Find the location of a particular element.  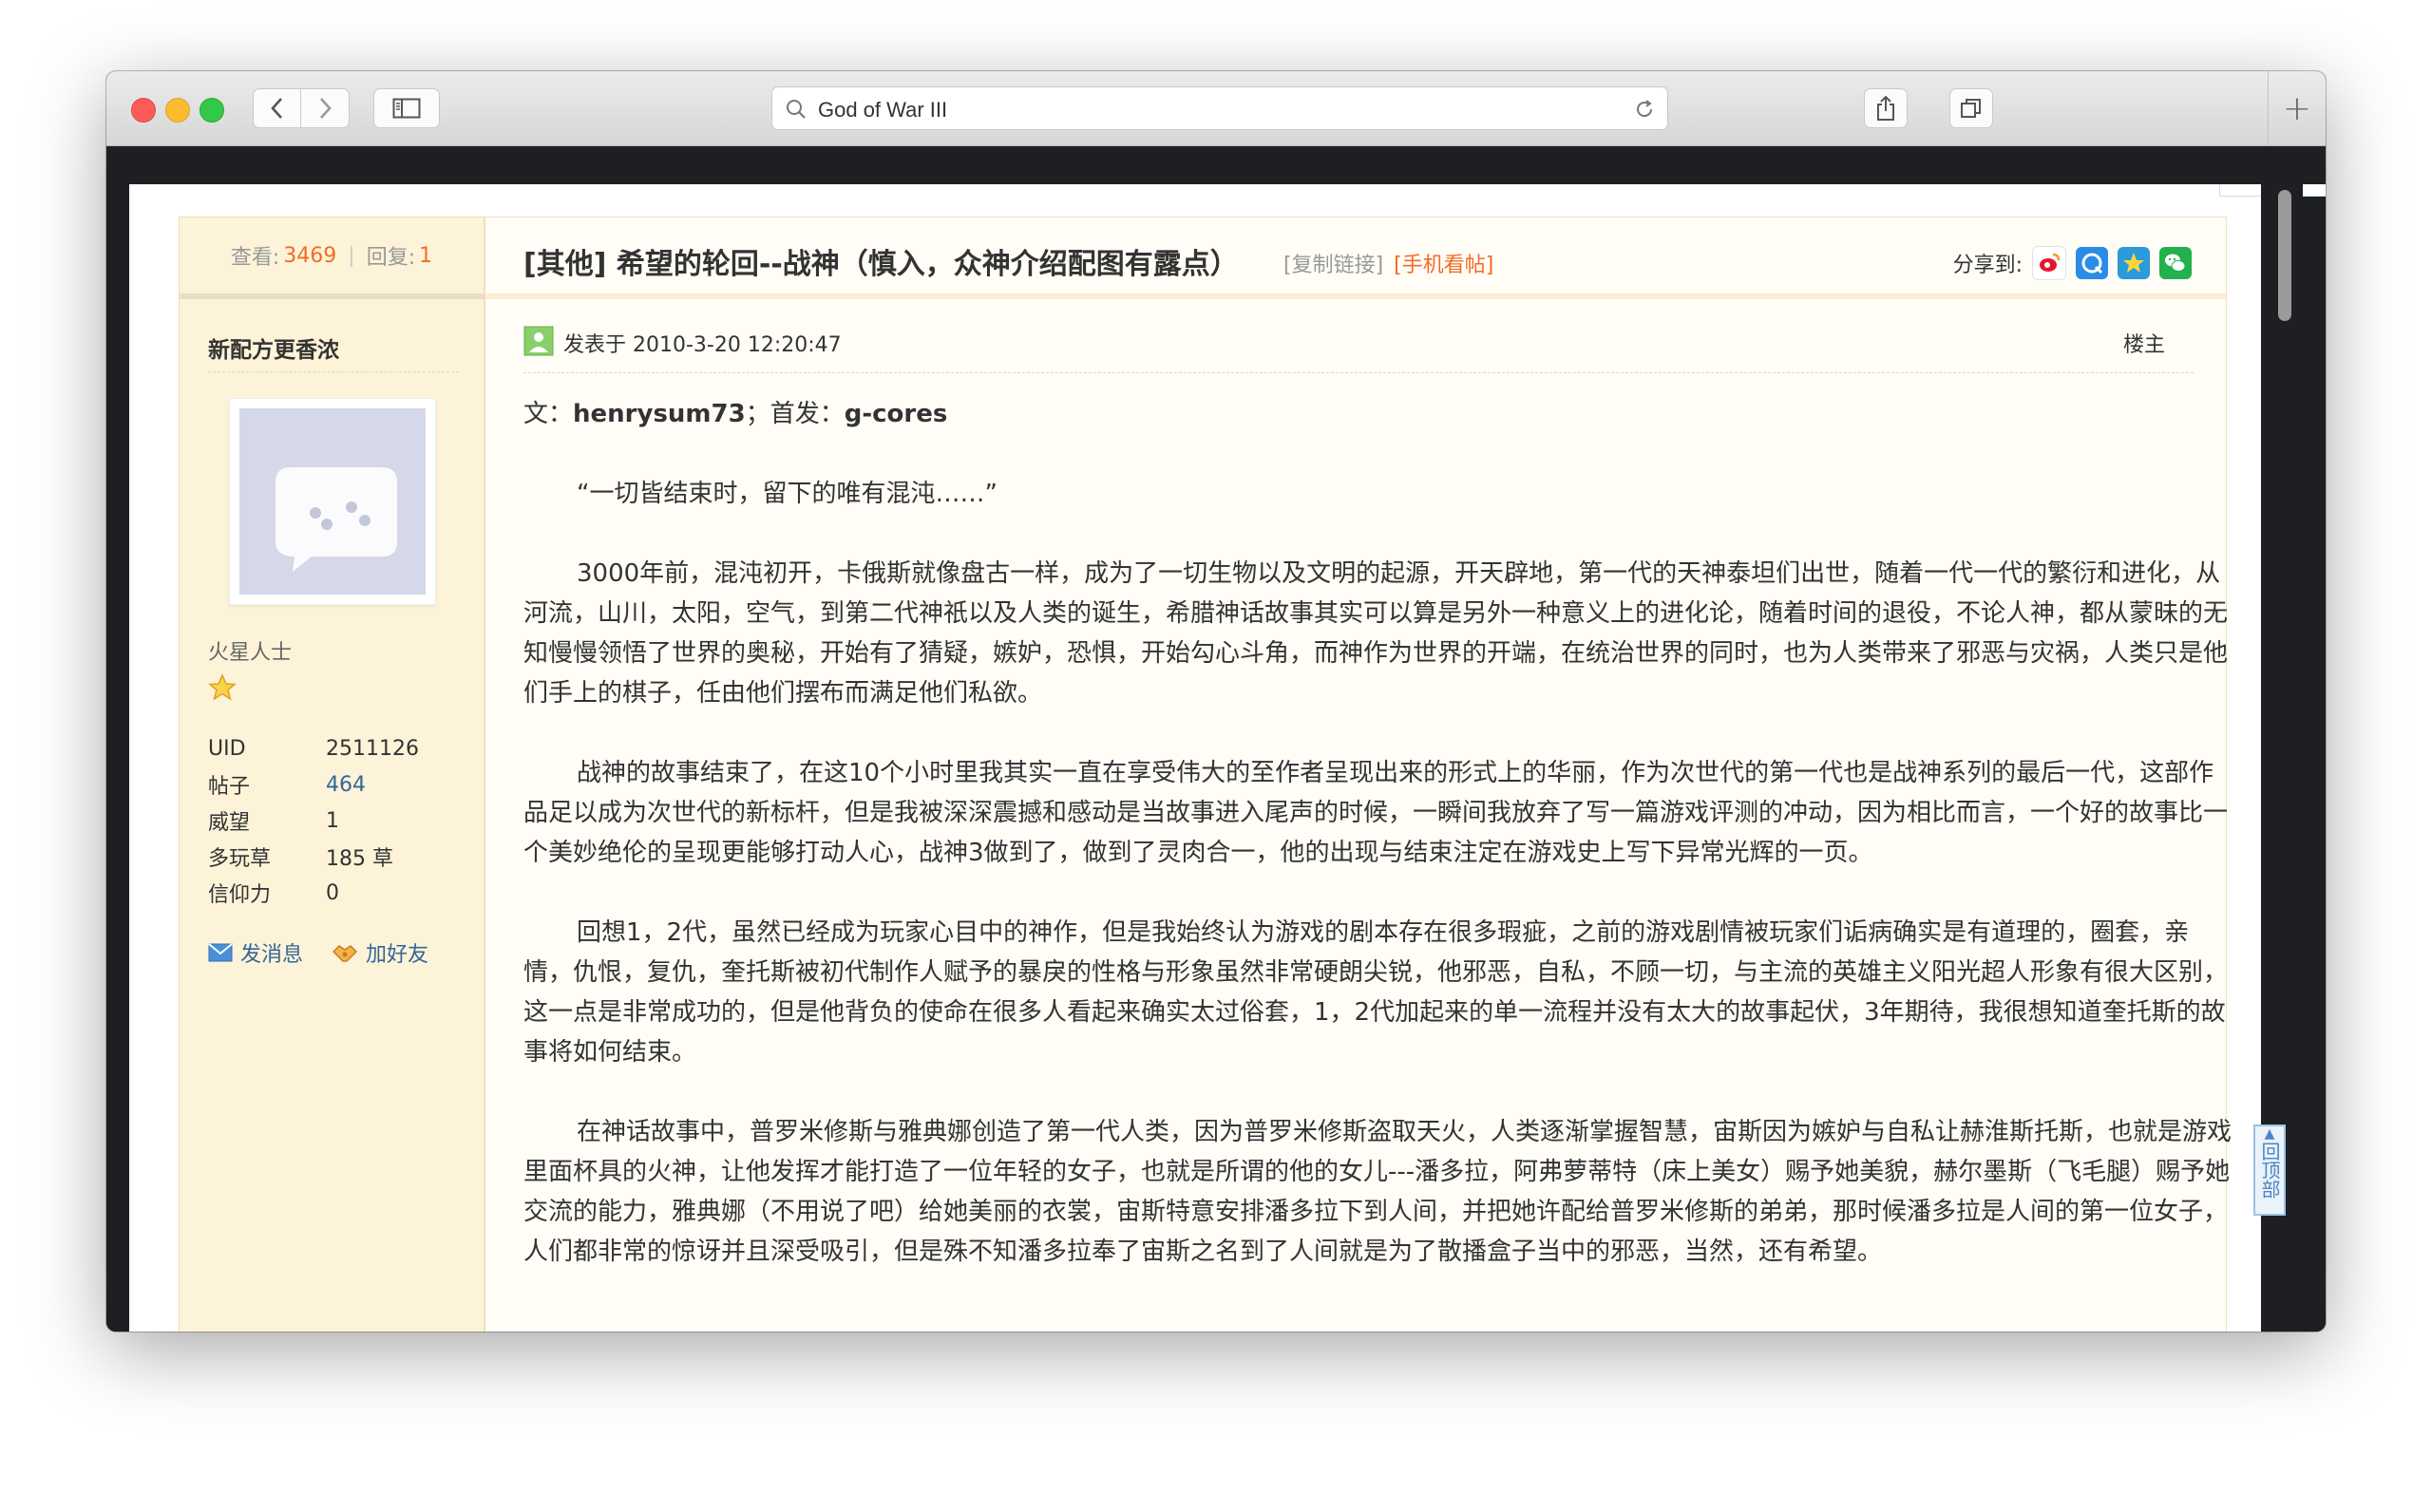

share-button is located at coordinates (1886, 108).